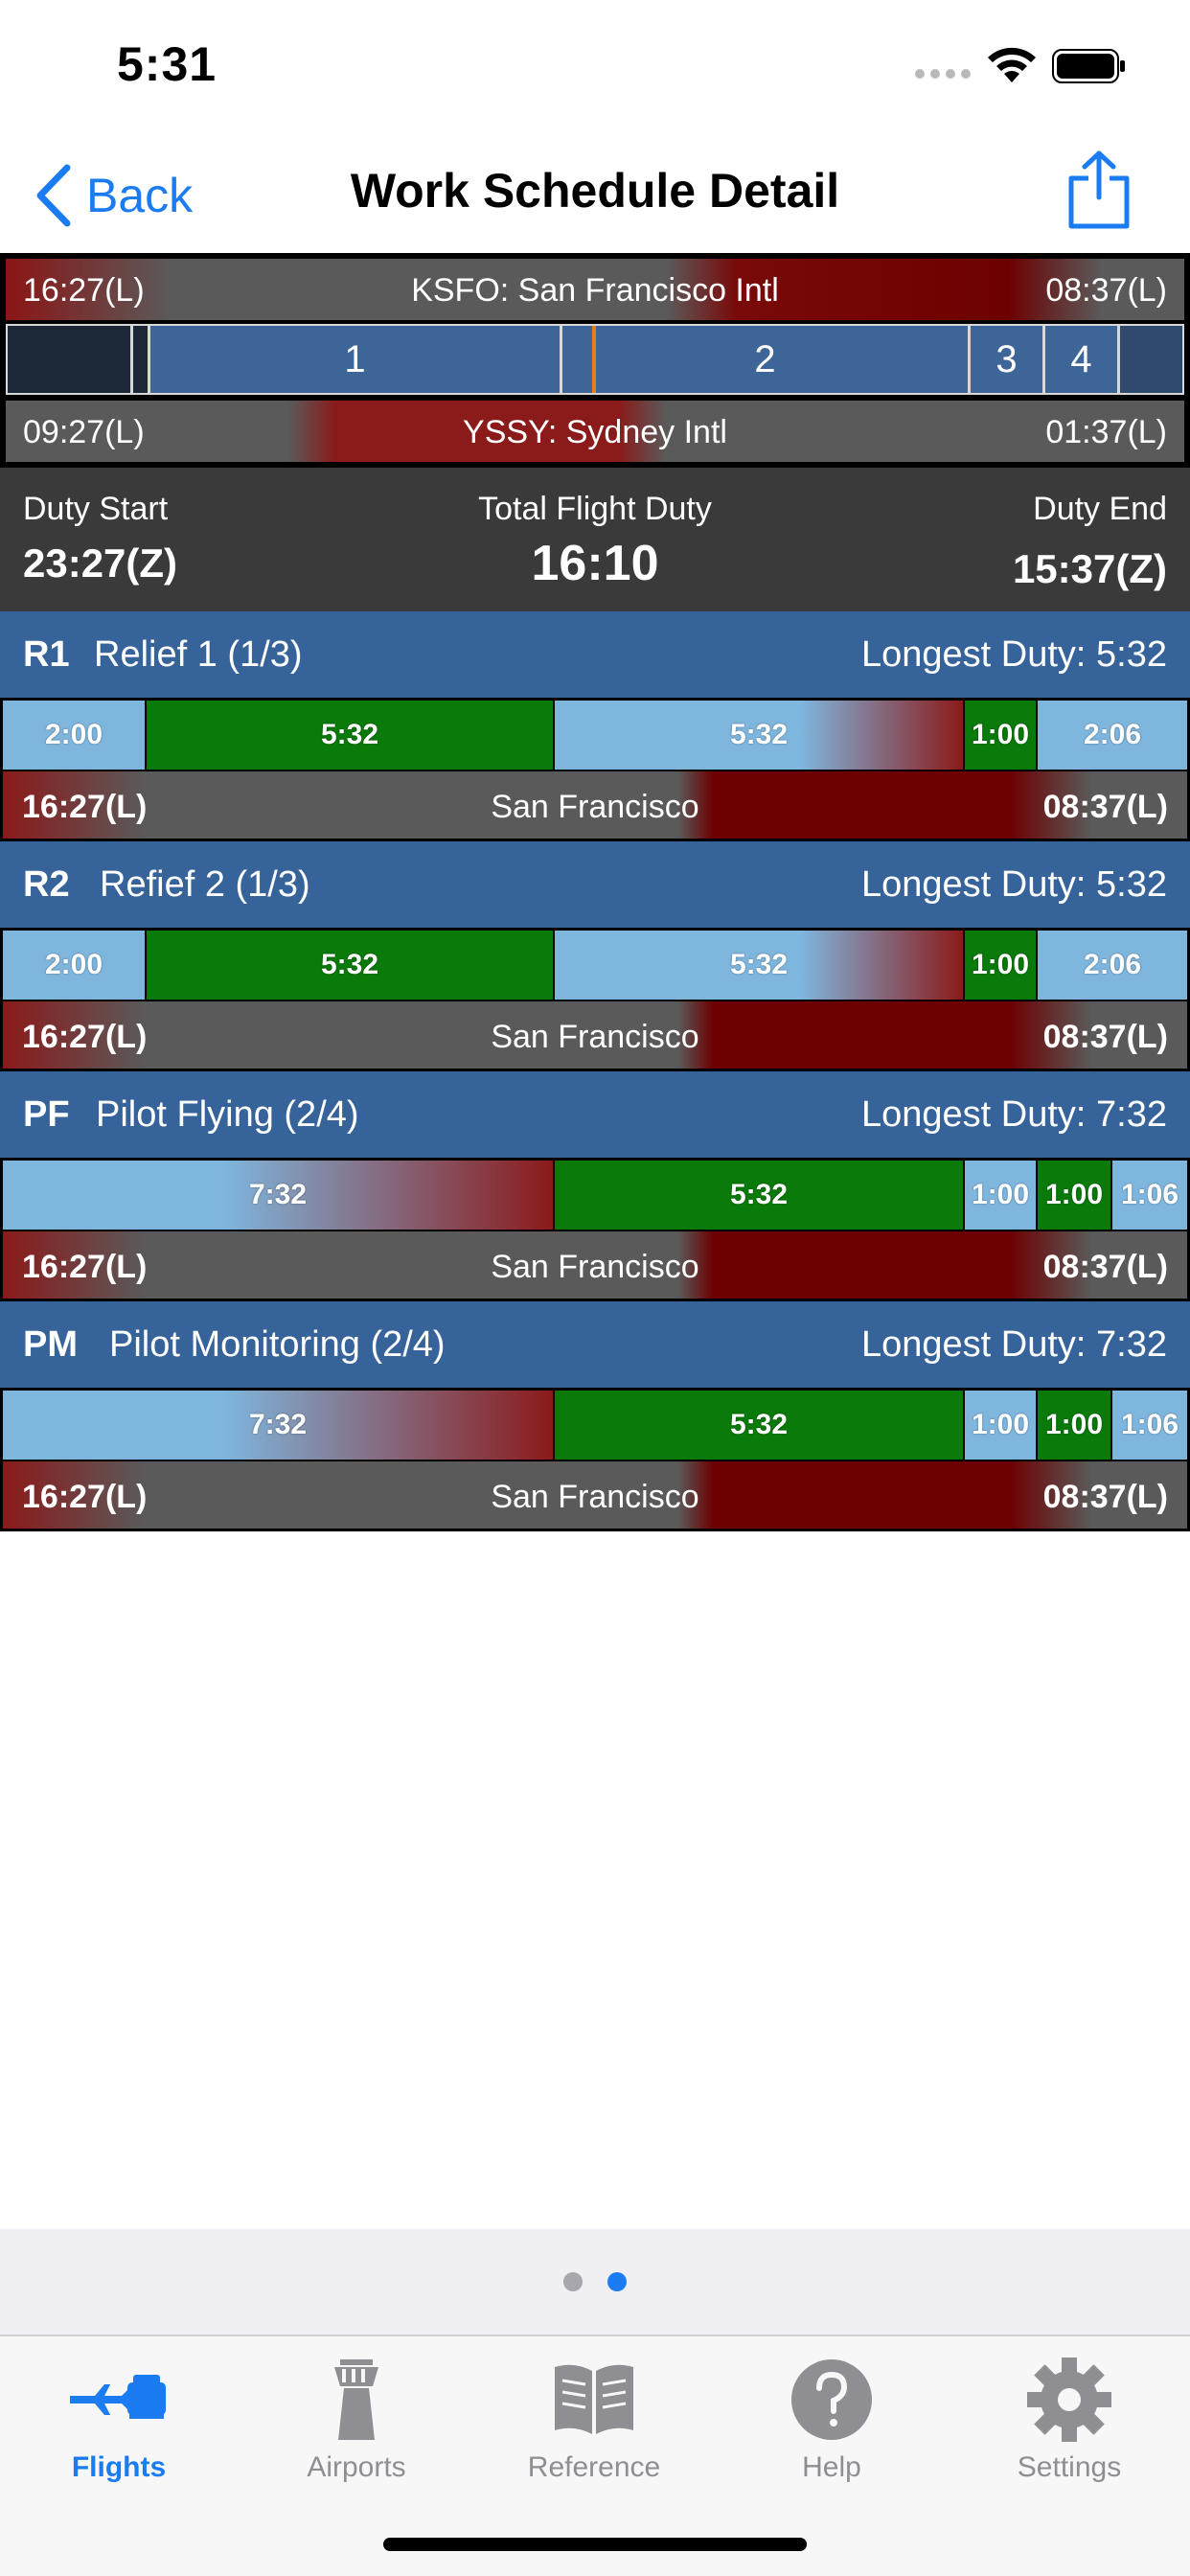 The width and height of the screenshot is (1190, 2576). Describe the element at coordinates (51, 1344) in the screenshot. I see `crew-code: PM` at that location.